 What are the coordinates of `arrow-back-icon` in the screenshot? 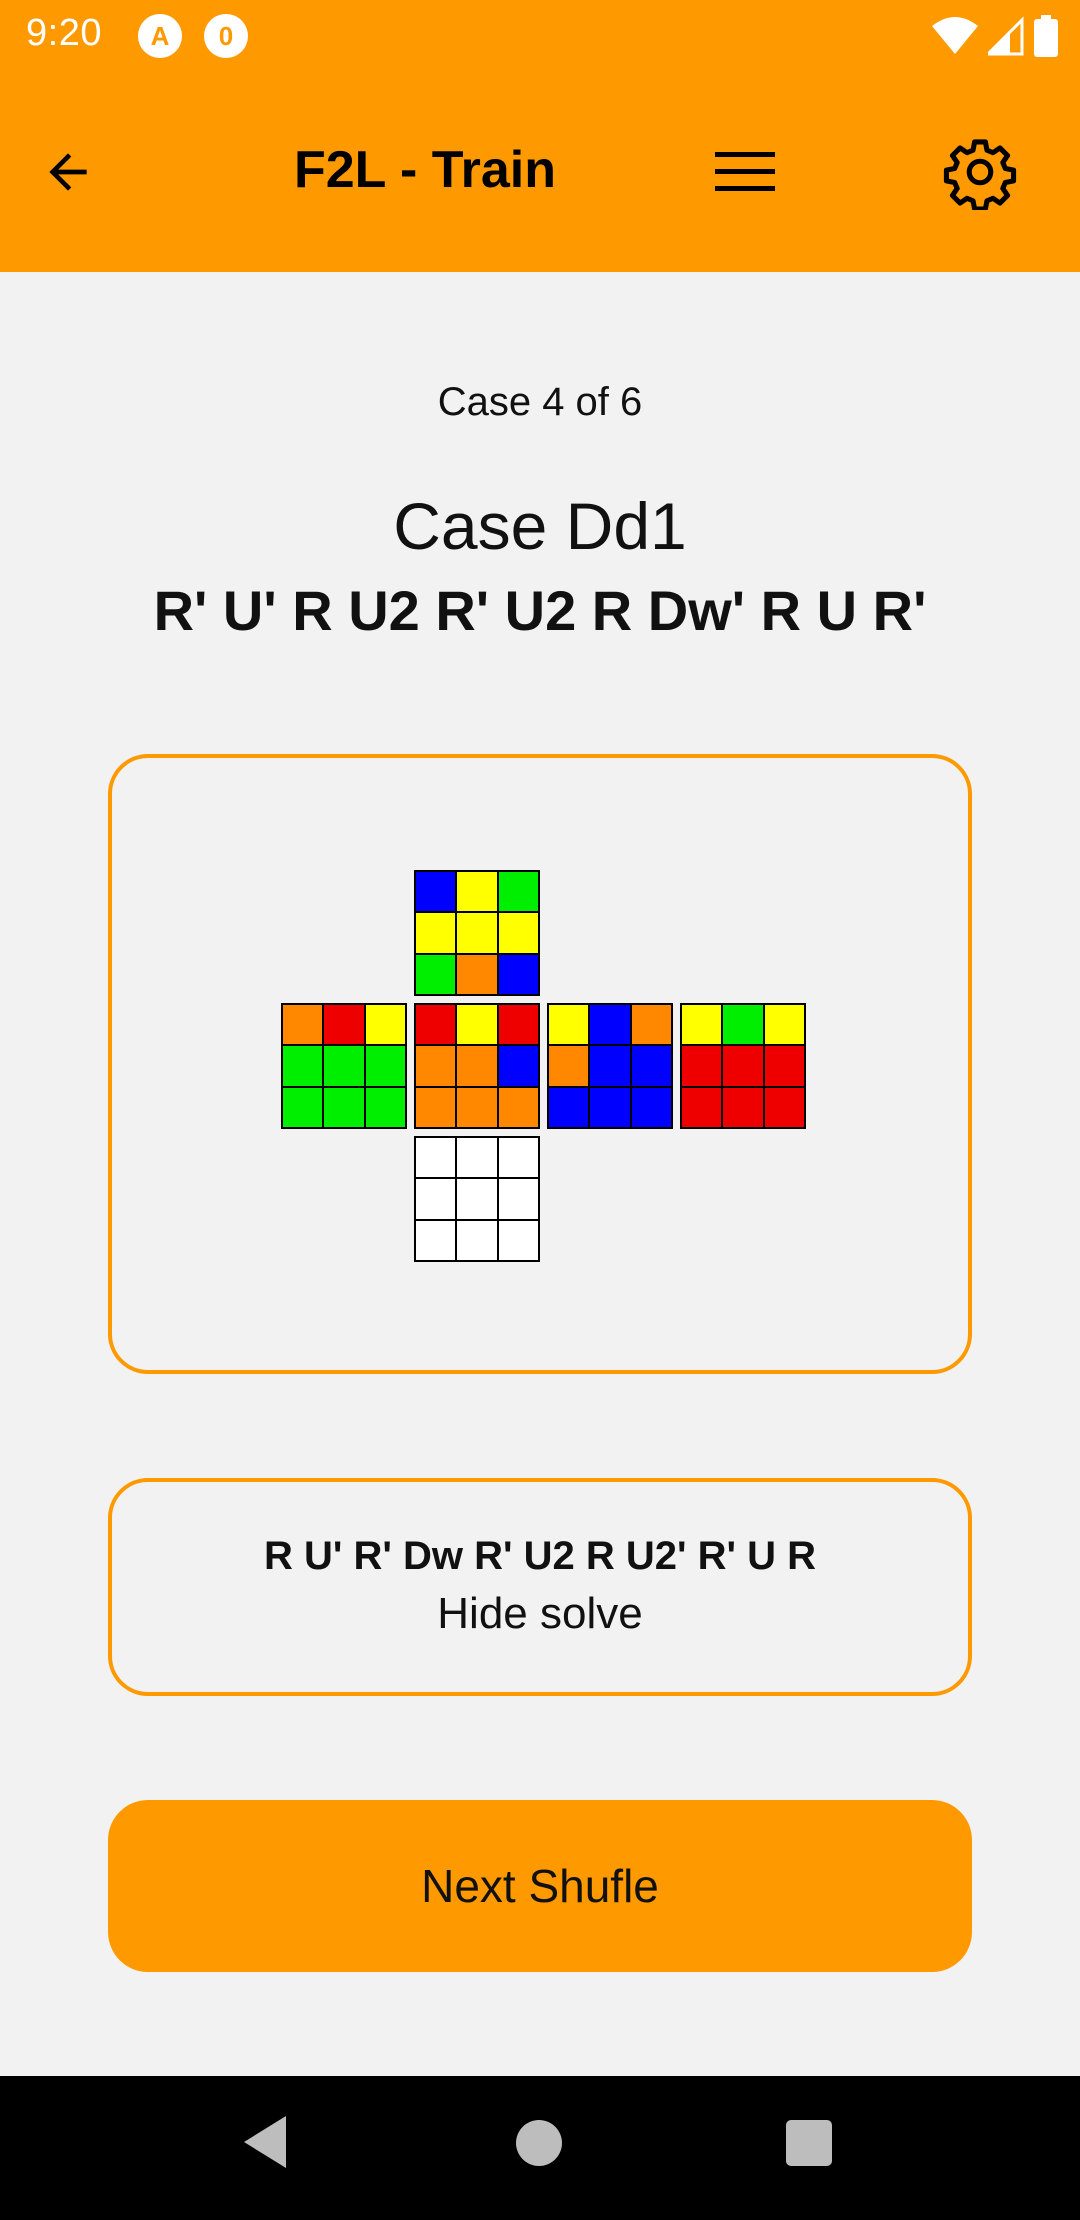 It's located at (68, 172).